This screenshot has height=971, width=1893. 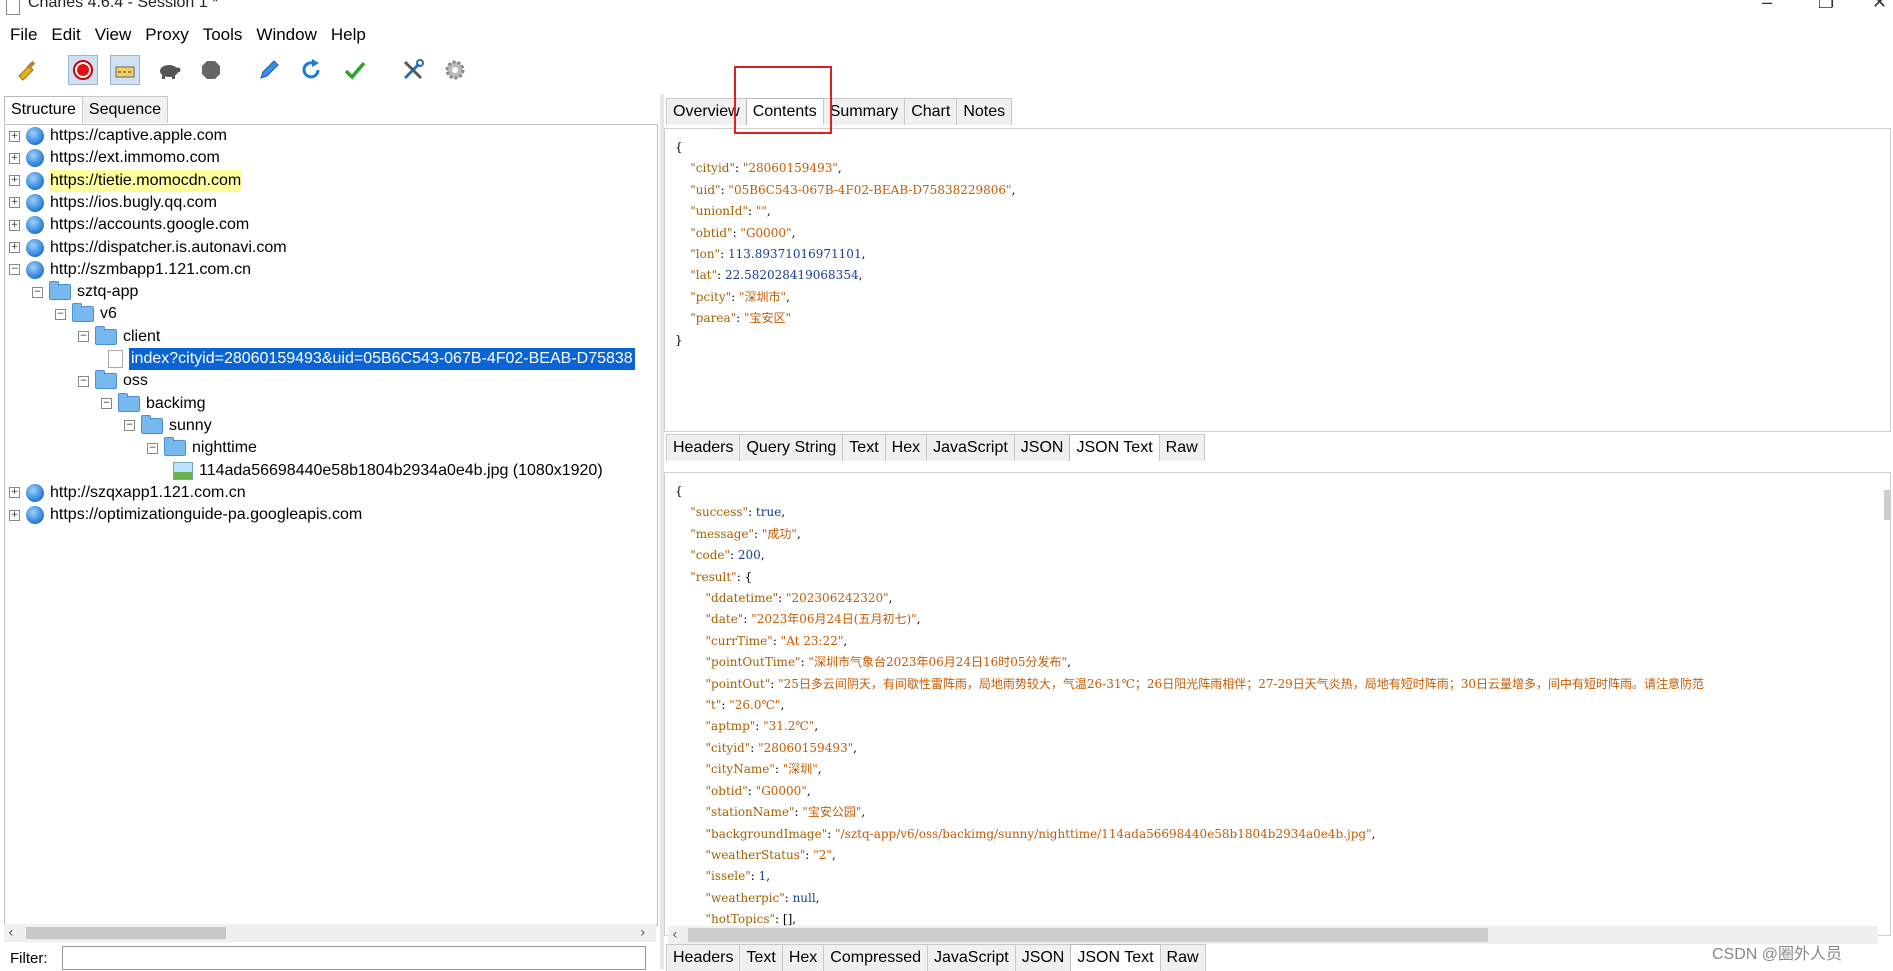 What do you see at coordinates (130, 270) in the screenshot?
I see `tree-node: − http://szmbapp1.121.com.cn` at bounding box center [130, 270].